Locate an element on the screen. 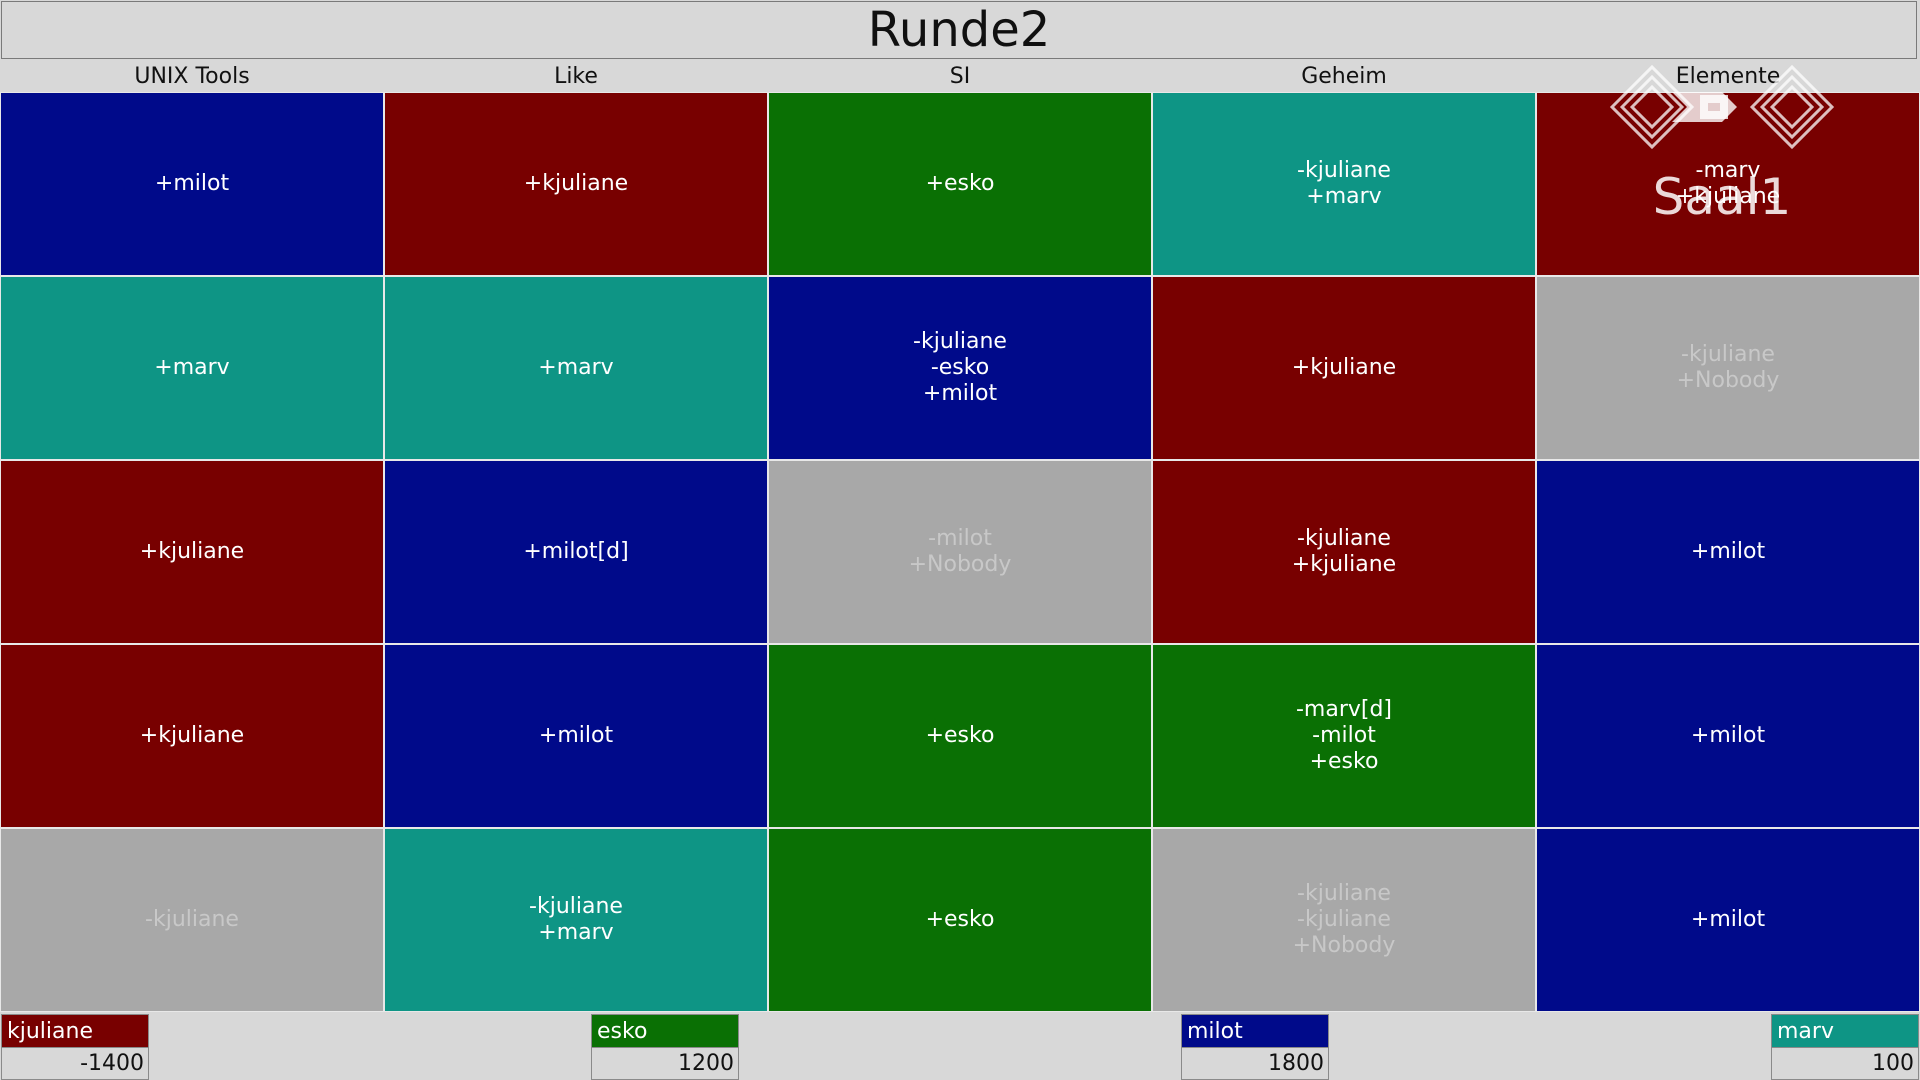 The image size is (1920, 1080). category-header: Like is located at coordinates (576, 76).